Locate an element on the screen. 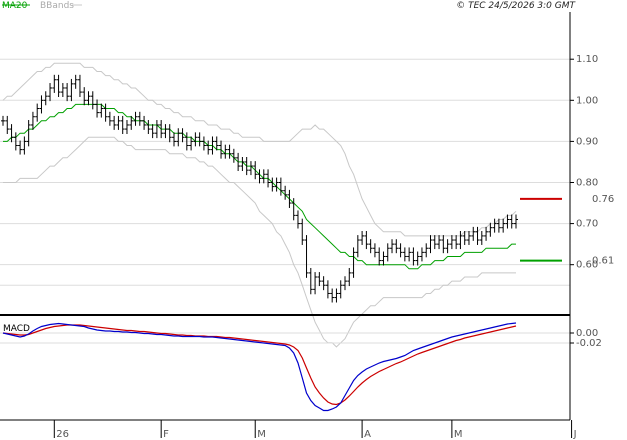 The width and height of the screenshot is (627, 440). macd-y-tick-label: -0.02 is located at coordinates (589, 343).